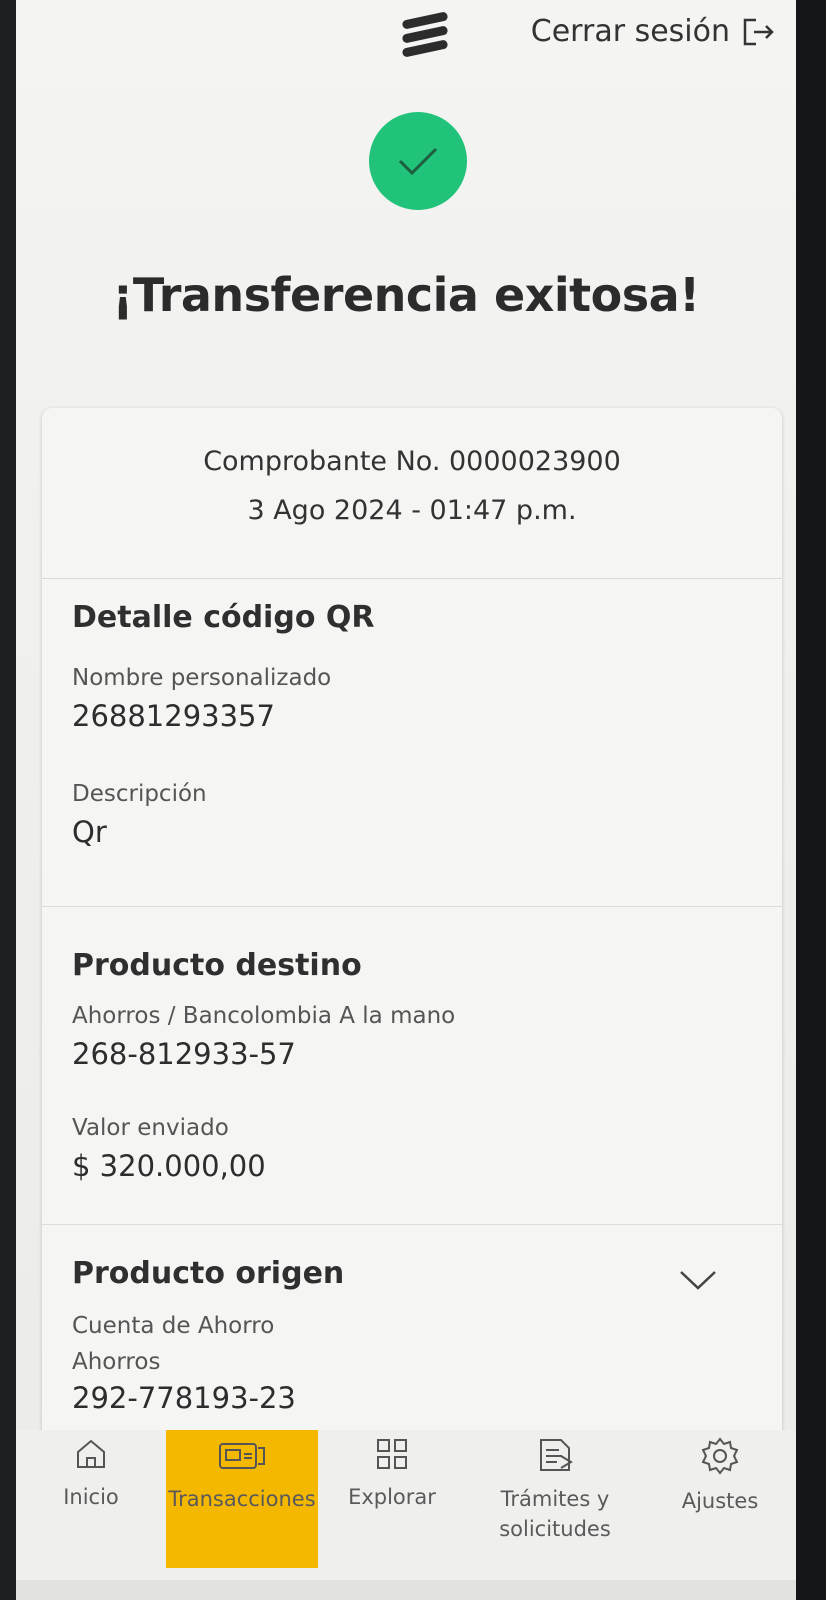 This screenshot has height=1600, width=826. Describe the element at coordinates (184, 1398) in the screenshot. I see `origin-account-number: 292-778193-23` at that location.